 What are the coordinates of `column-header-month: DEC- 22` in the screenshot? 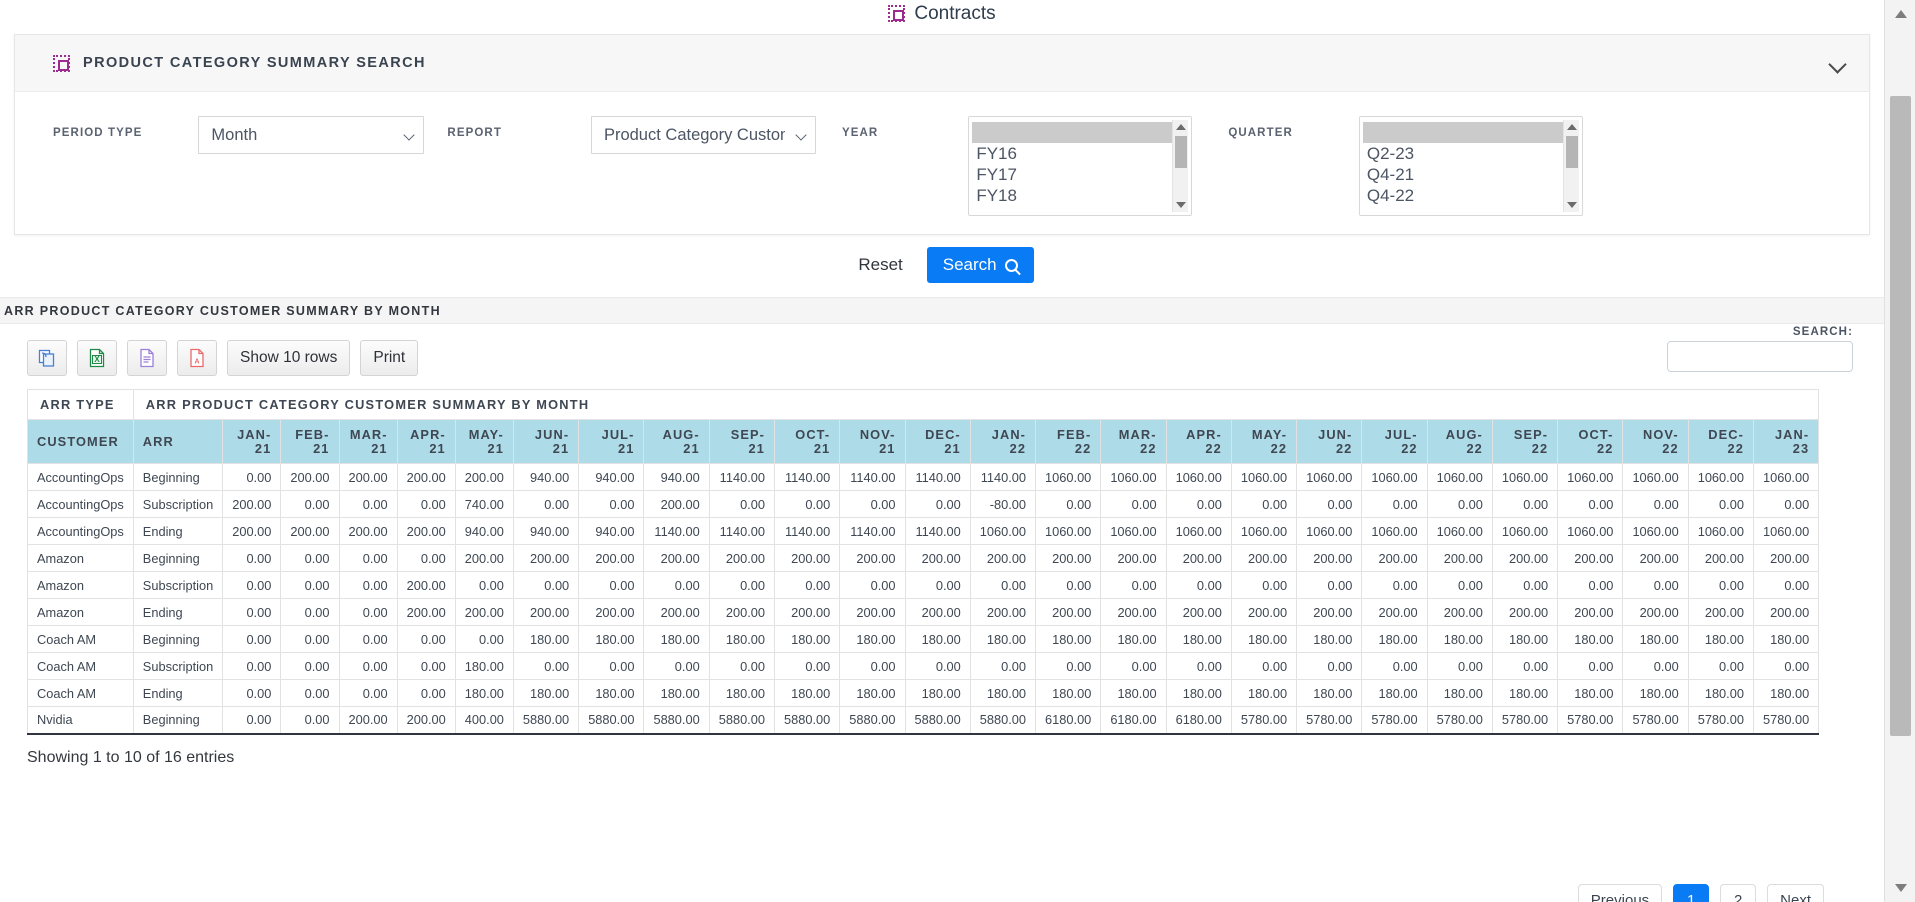 It's located at (1720, 441).